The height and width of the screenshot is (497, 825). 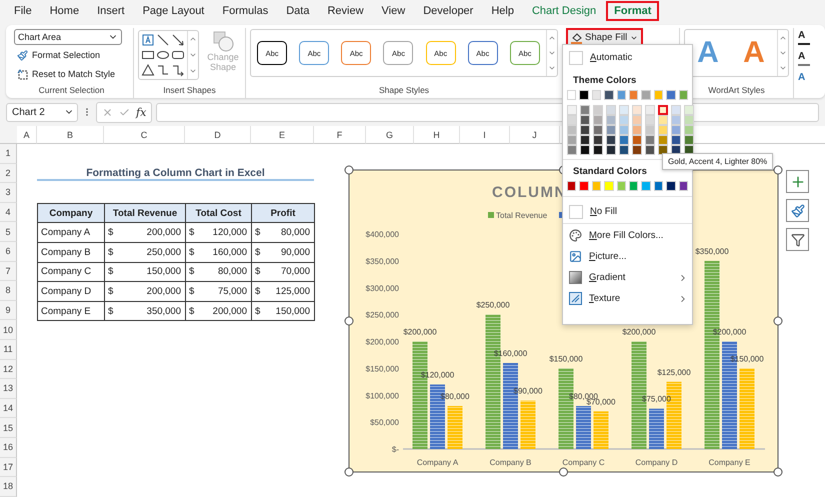 I want to click on menu-tab: Help, so click(x=502, y=11).